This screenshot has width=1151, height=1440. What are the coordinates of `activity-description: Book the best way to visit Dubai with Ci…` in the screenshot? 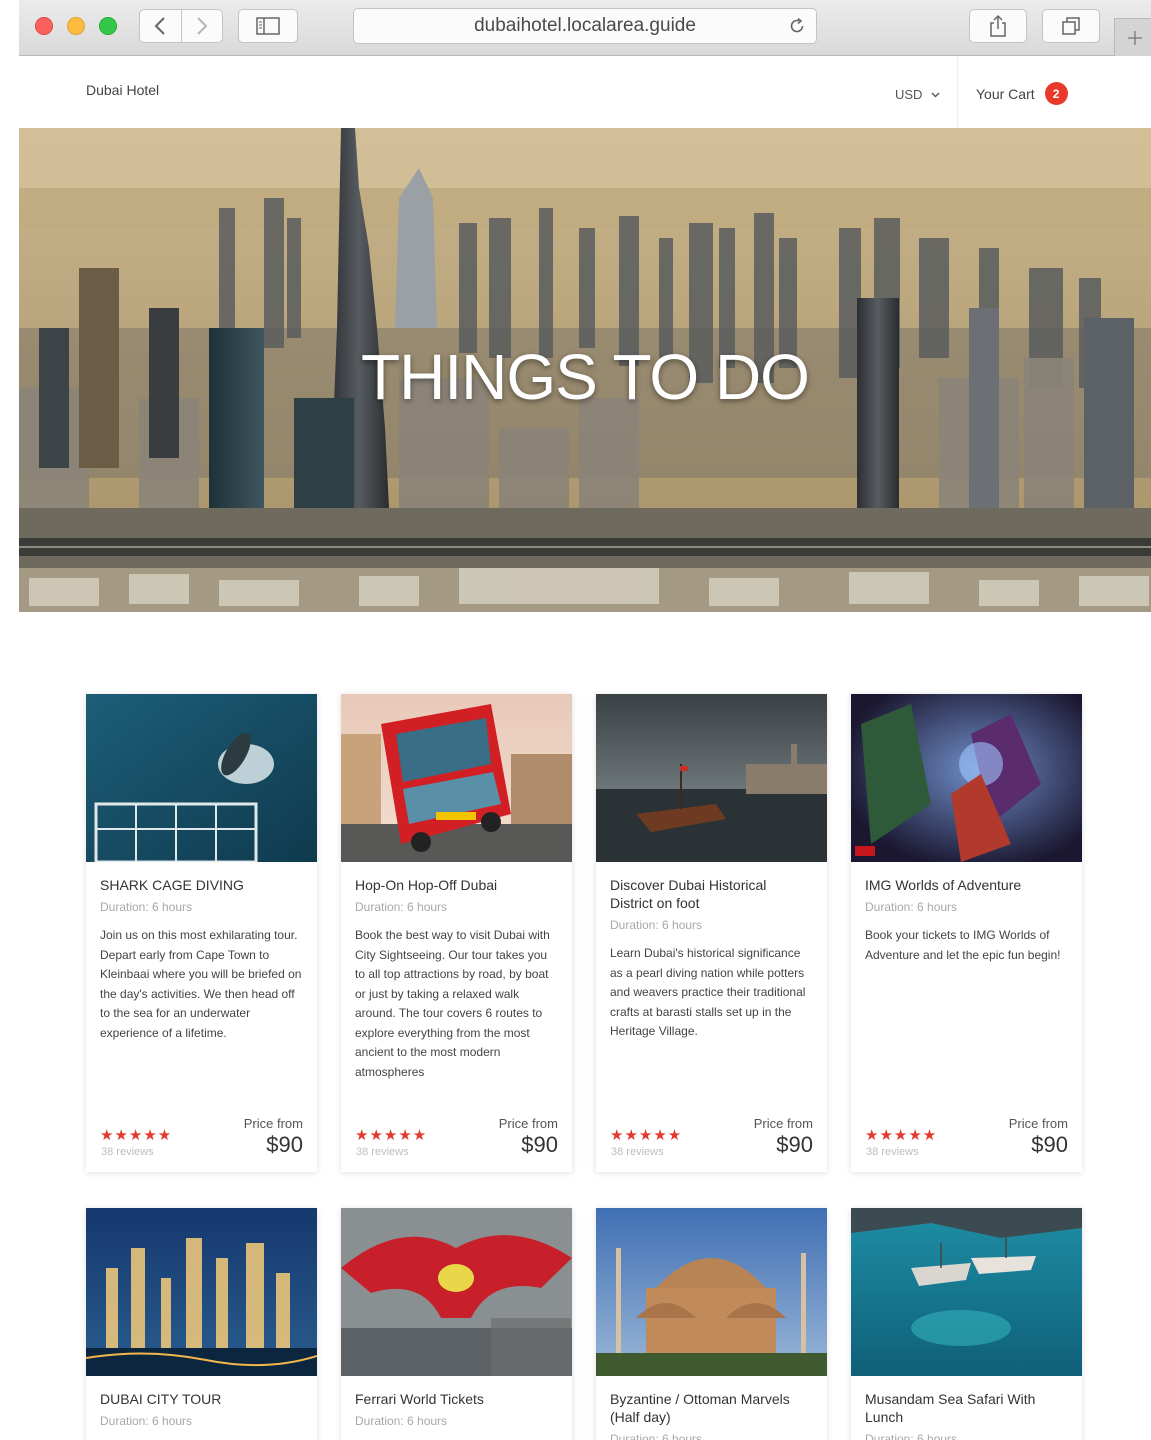 It's located at (452, 1003).